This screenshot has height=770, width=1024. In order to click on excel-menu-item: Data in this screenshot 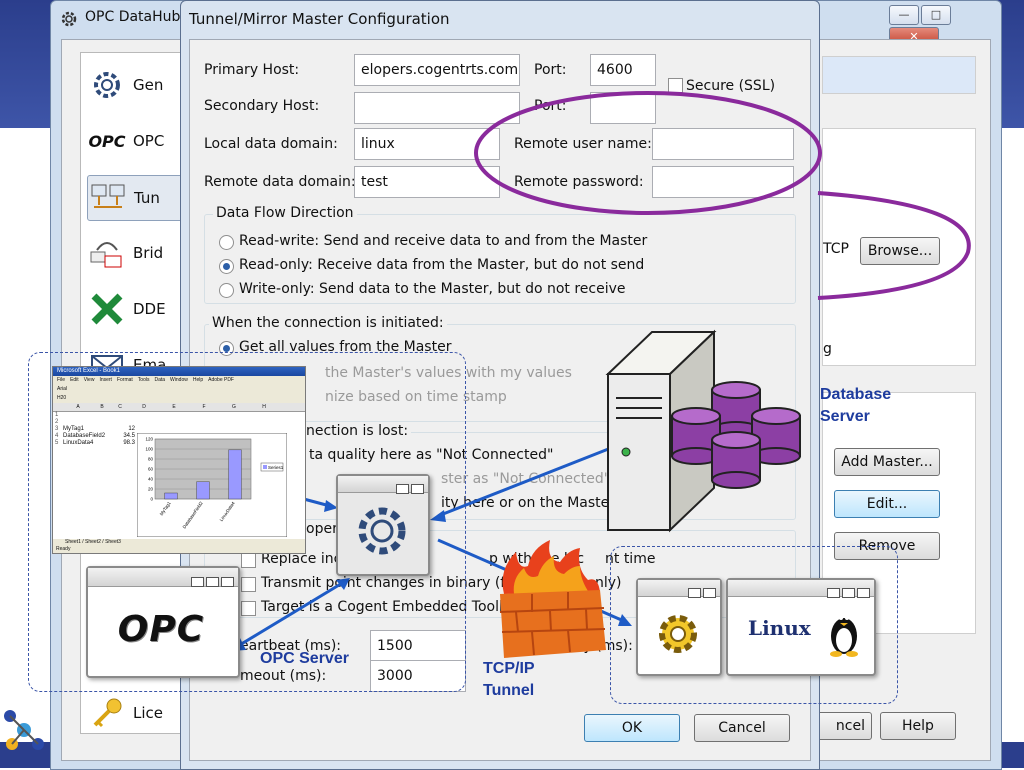, I will do `click(159, 380)`.